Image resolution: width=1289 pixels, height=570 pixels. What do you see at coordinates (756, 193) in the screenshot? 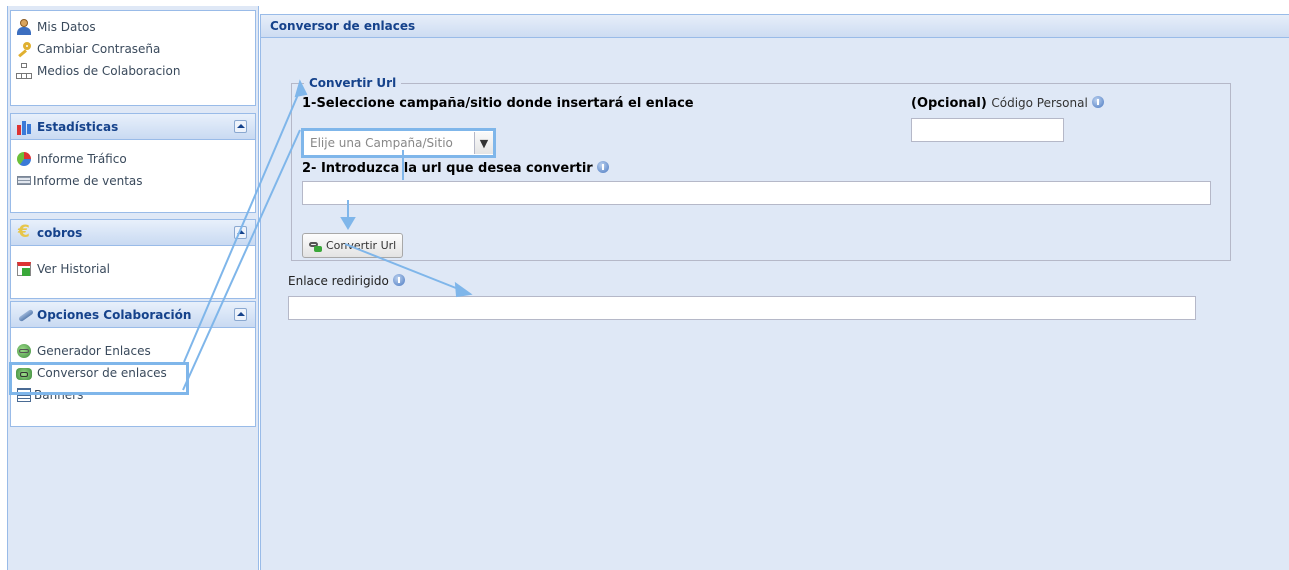
I see `url-input` at bounding box center [756, 193].